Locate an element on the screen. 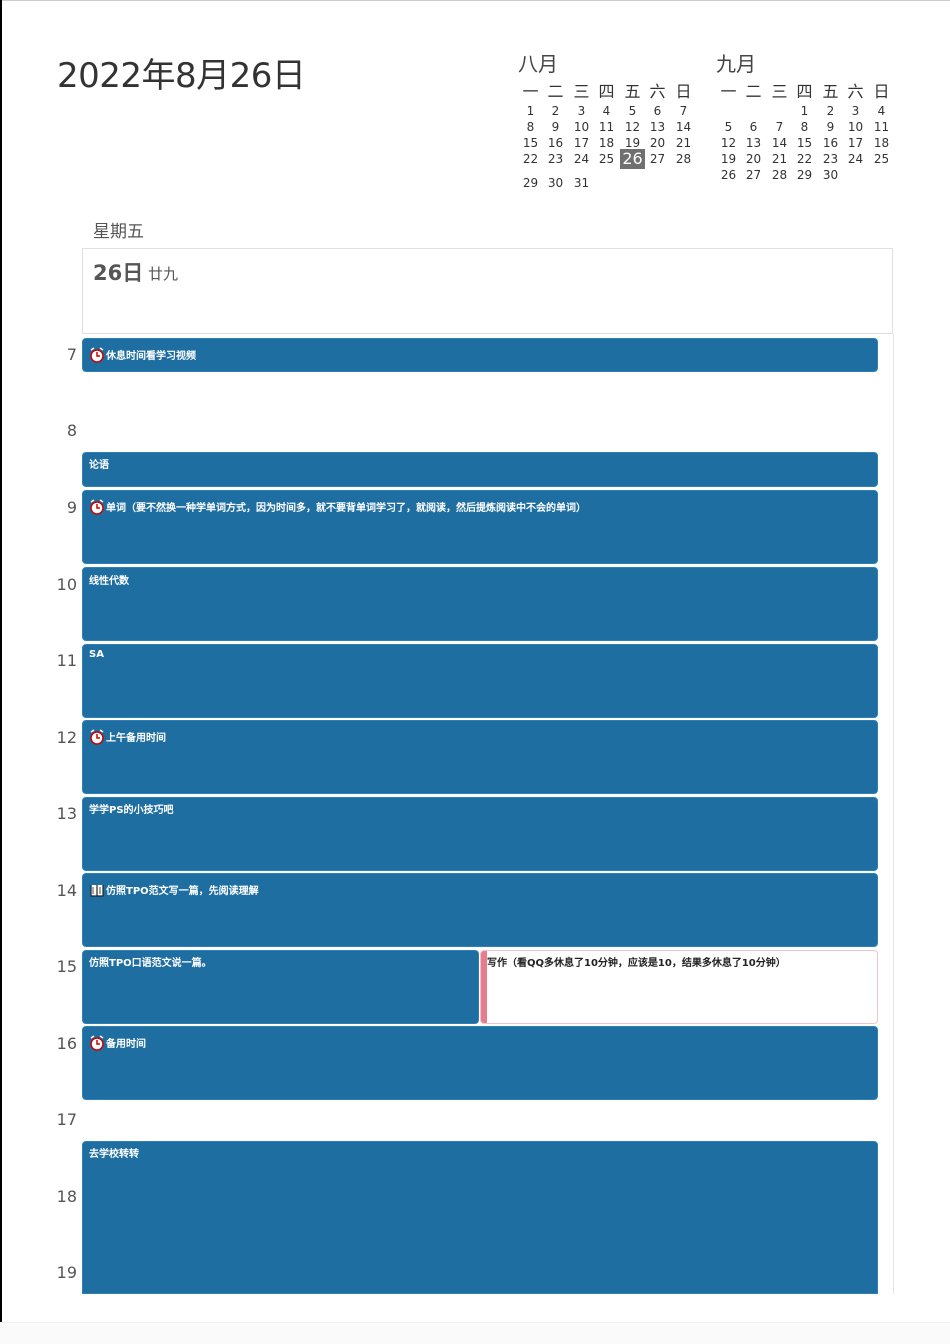  hour-label: 13 is located at coordinates (66, 813).